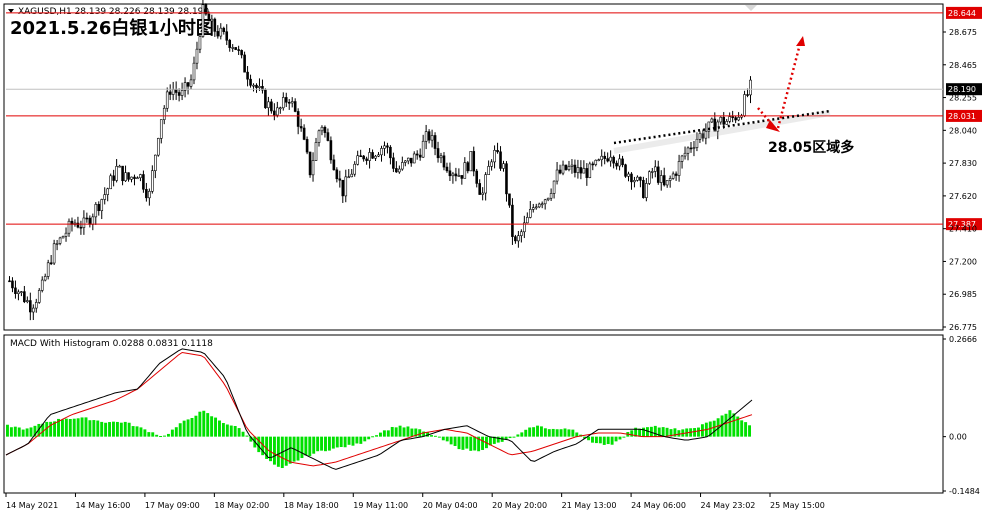 The image size is (986, 522). What do you see at coordinates (102, 505) in the screenshot?
I see `time-tick-label: 14 May 16:00` at bounding box center [102, 505].